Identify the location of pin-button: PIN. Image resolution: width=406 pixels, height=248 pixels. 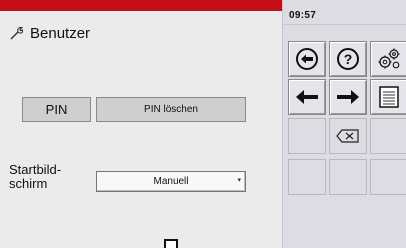
(56, 109).